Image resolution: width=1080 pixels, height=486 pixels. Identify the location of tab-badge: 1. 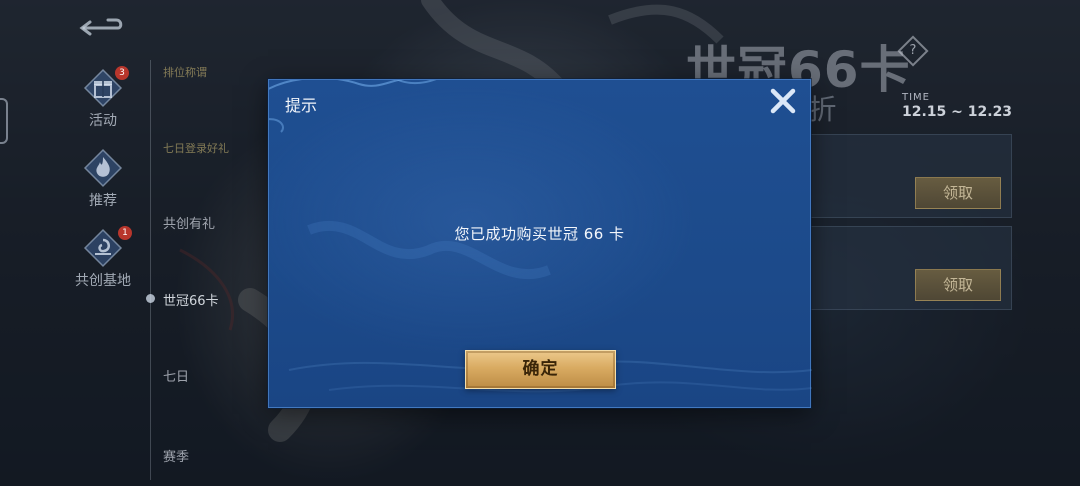
(125, 233).